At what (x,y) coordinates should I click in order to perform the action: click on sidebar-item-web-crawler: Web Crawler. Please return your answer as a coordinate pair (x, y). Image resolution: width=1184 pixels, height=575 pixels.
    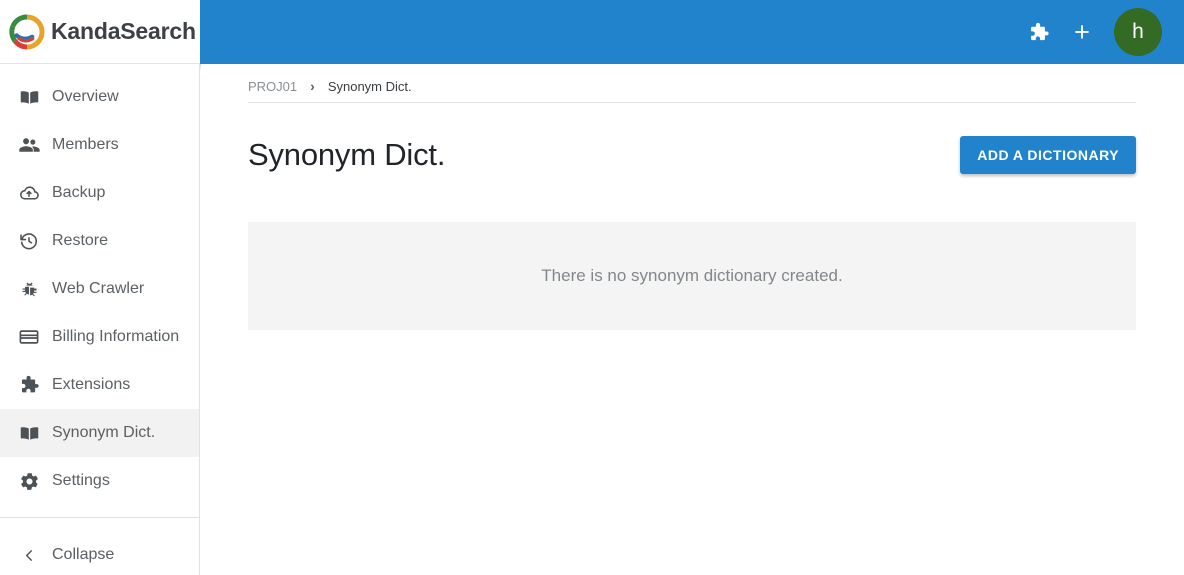
    Looking at the image, I should click on (99, 289).